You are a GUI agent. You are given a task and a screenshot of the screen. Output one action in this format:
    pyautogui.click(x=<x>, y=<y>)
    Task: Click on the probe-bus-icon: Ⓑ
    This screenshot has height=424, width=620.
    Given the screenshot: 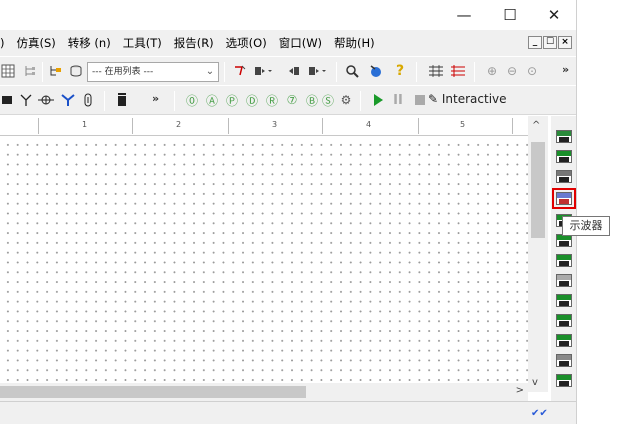 What is the action you would take?
    pyautogui.click(x=312, y=100)
    